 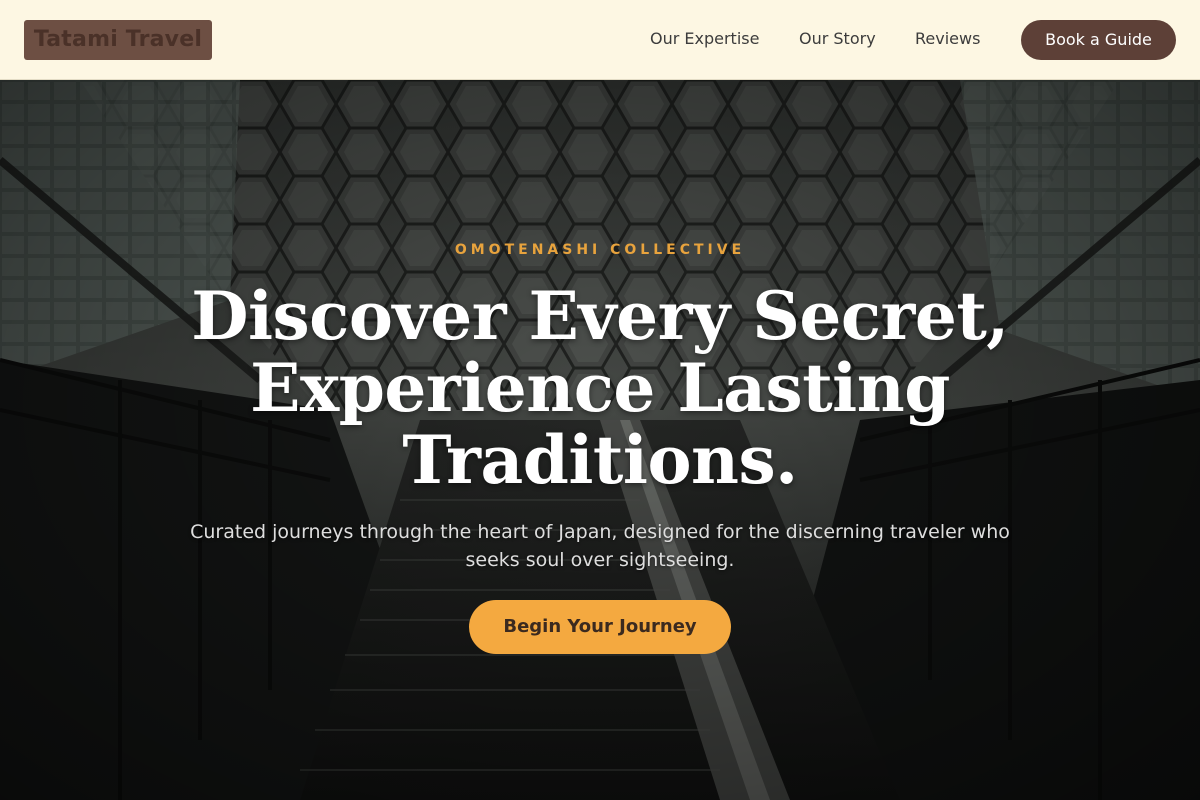 What do you see at coordinates (704, 39) in the screenshot?
I see `nav-link-our-expertise: Our Expertise` at bounding box center [704, 39].